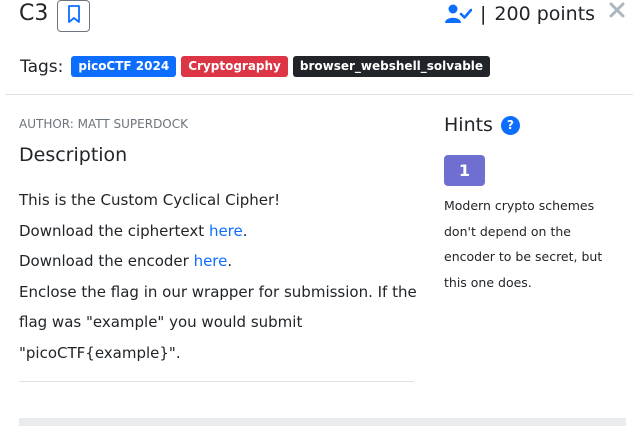 The image size is (633, 426). I want to click on bookmark-button, so click(73, 16).